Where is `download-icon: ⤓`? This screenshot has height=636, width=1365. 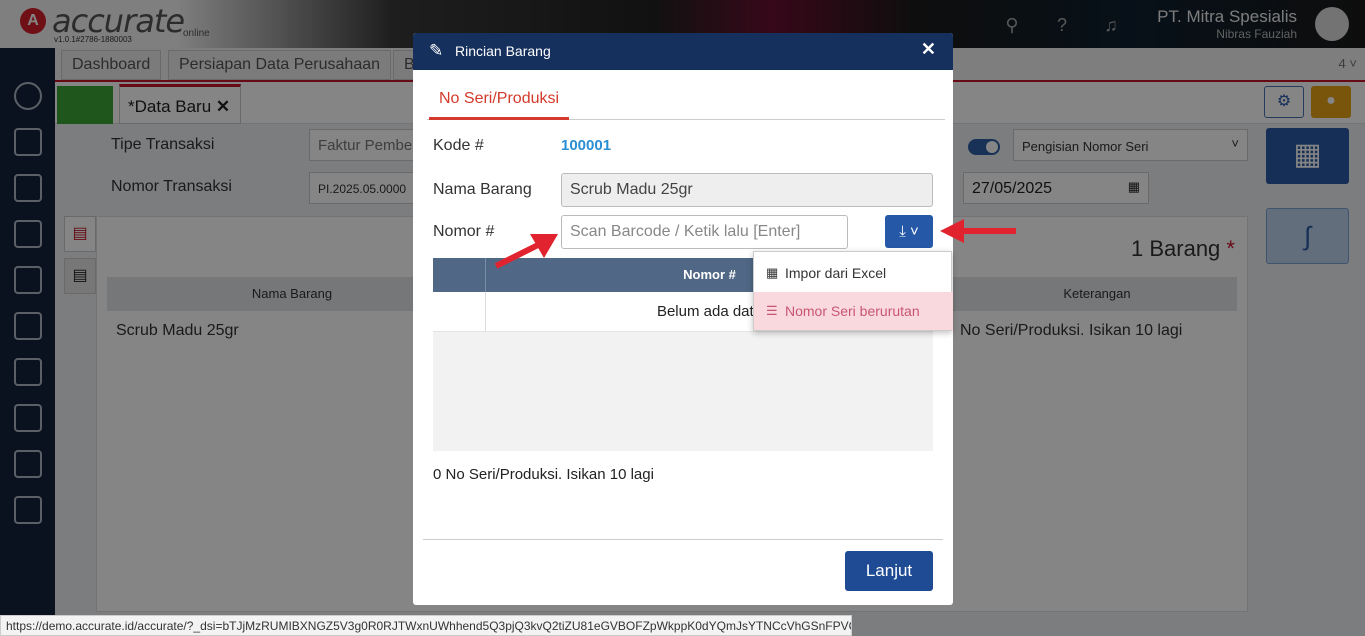
download-icon: ⤓ is located at coordinates (902, 231).